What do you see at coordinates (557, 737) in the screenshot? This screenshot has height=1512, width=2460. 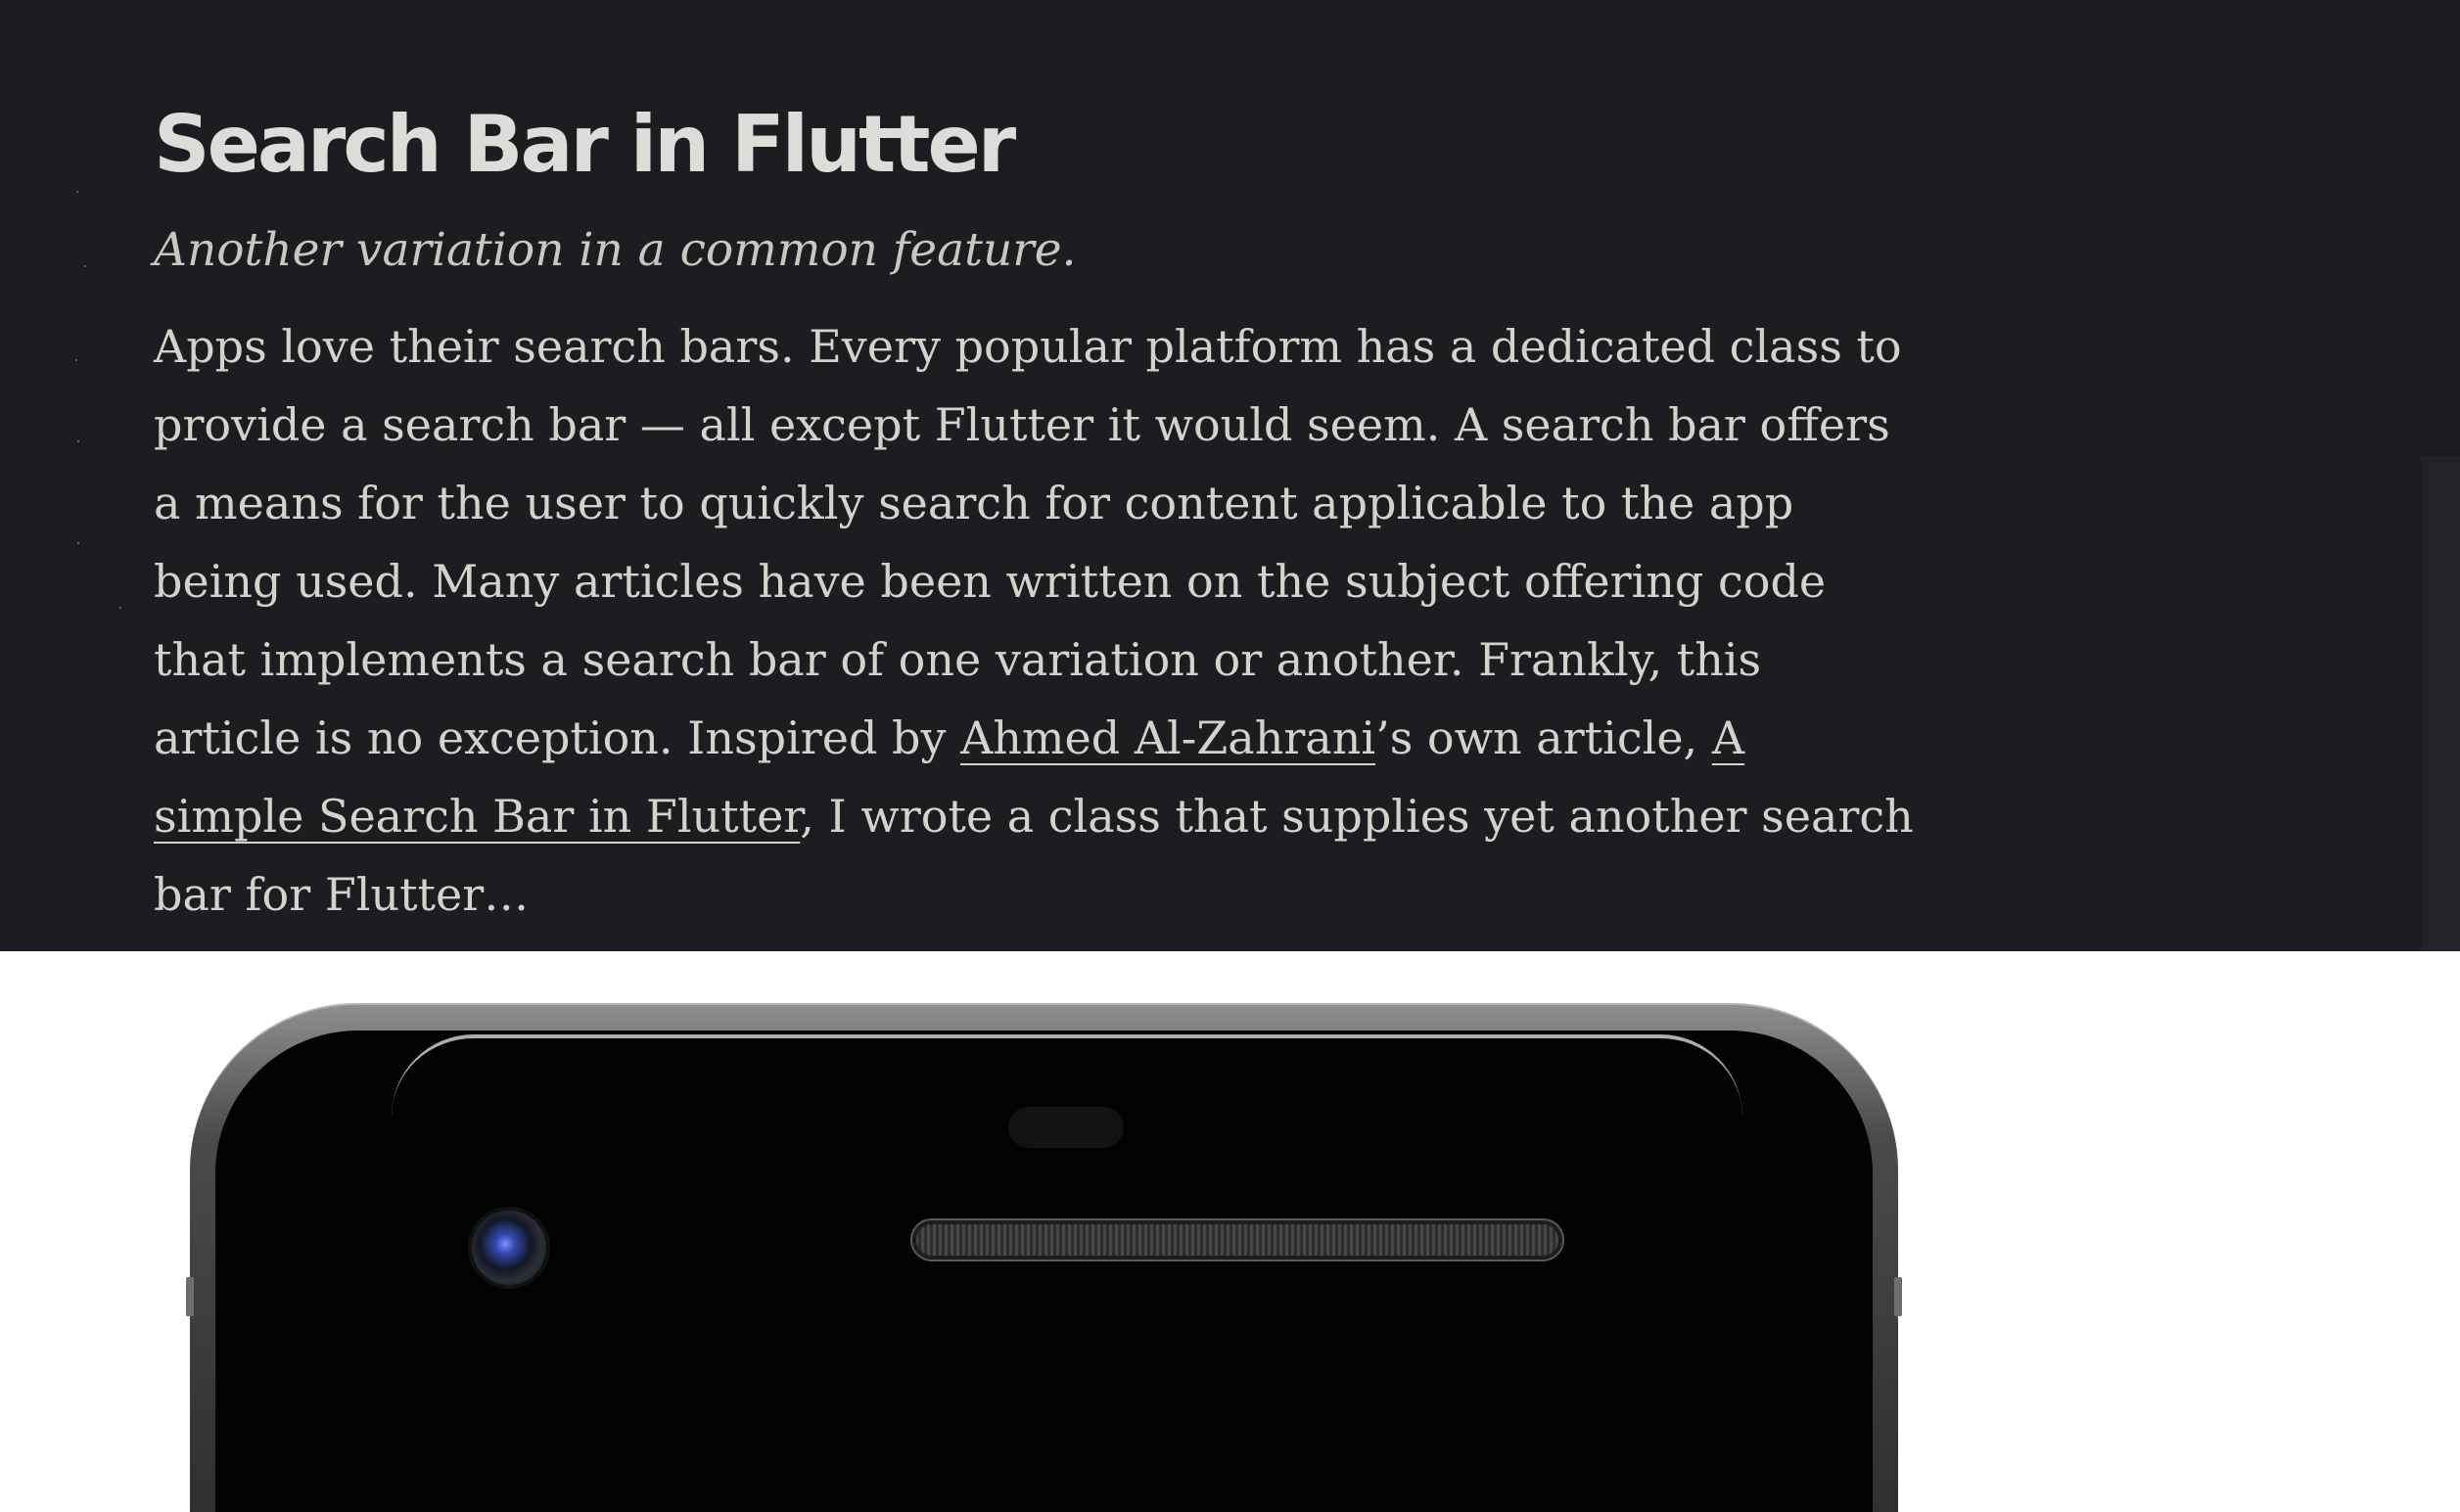 I see `excerpt-line-6-prefix: article is no exception. Inspired by` at bounding box center [557, 737].